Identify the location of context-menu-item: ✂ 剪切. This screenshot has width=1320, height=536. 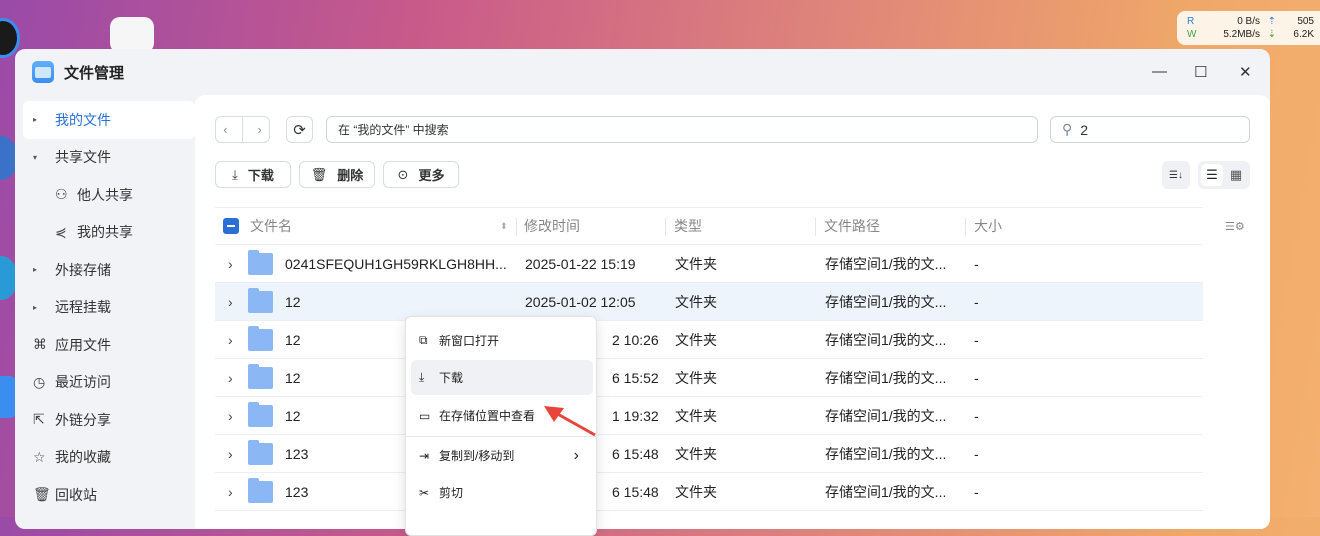
(502, 492).